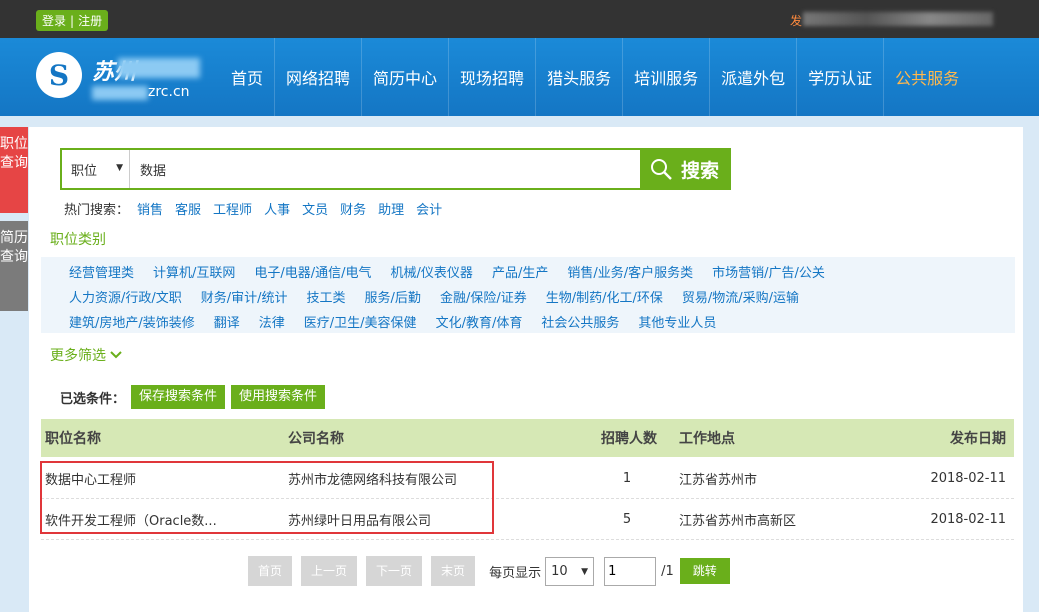  What do you see at coordinates (188, 208) in the screenshot?
I see `hot-keyword: 客服` at bounding box center [188, 208].